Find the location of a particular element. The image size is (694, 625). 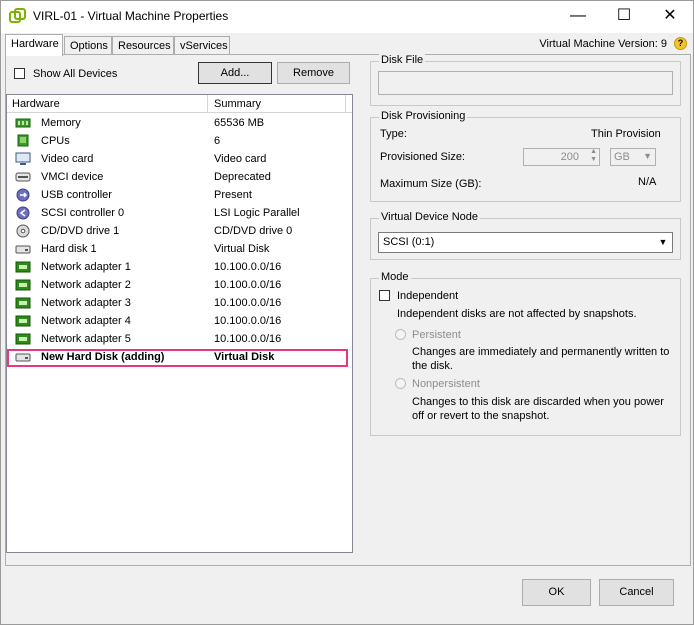

tab-options: Options is located at coordinates (88, 45).